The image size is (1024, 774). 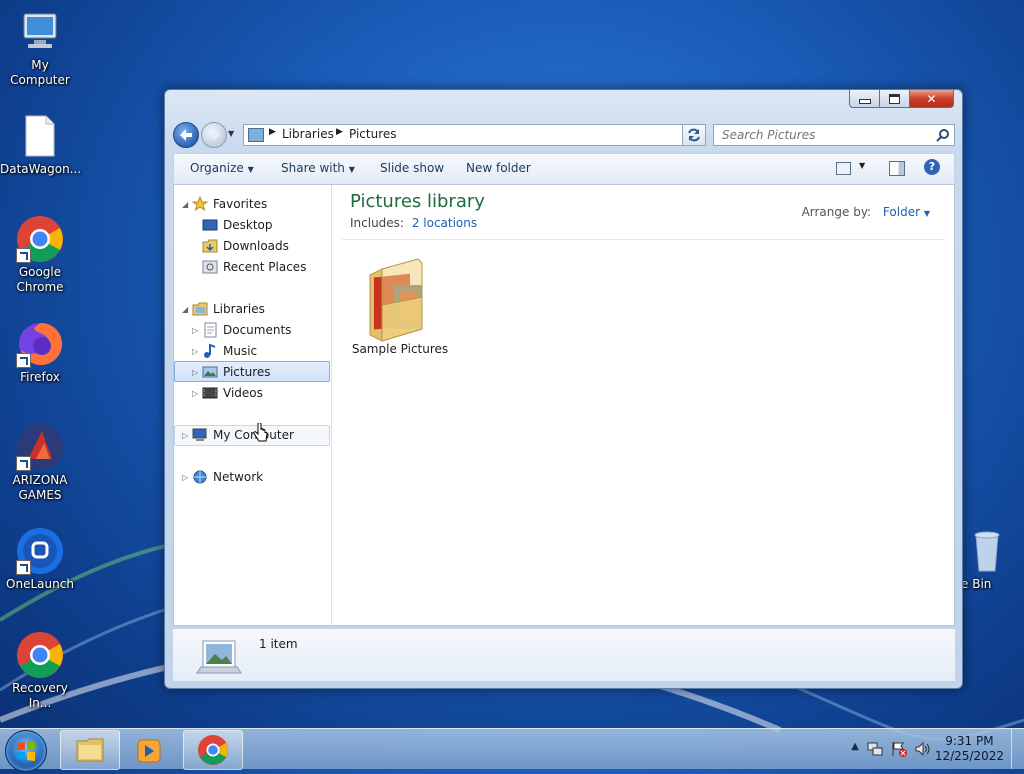 What do you see at coordinates (243, 435) in the screenshot?
I see `nav-my-computer: My Computer` at bounding box center [243, 435].